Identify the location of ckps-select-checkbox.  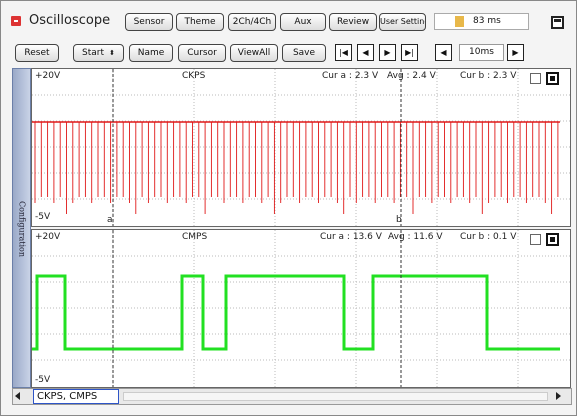
(535, 78).